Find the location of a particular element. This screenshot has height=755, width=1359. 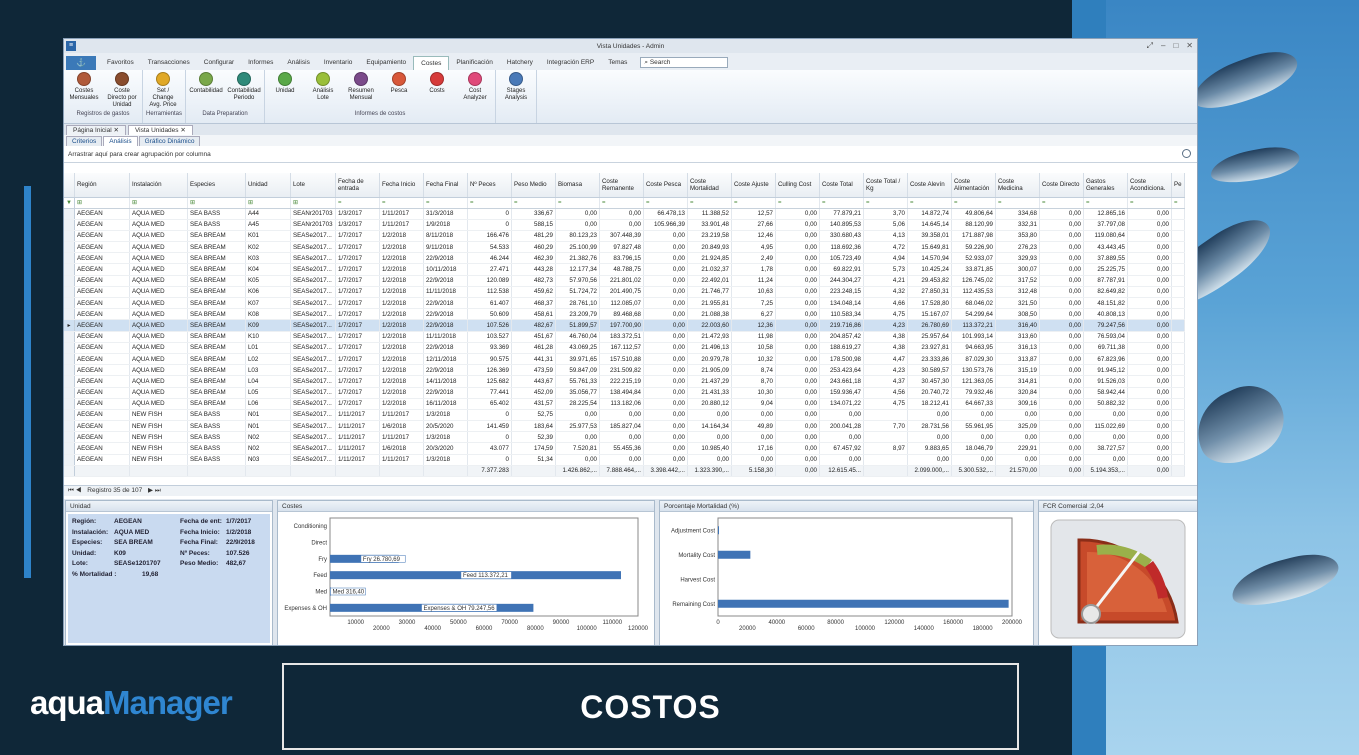

table-cell: L03 is located at coordinates (268, 370).